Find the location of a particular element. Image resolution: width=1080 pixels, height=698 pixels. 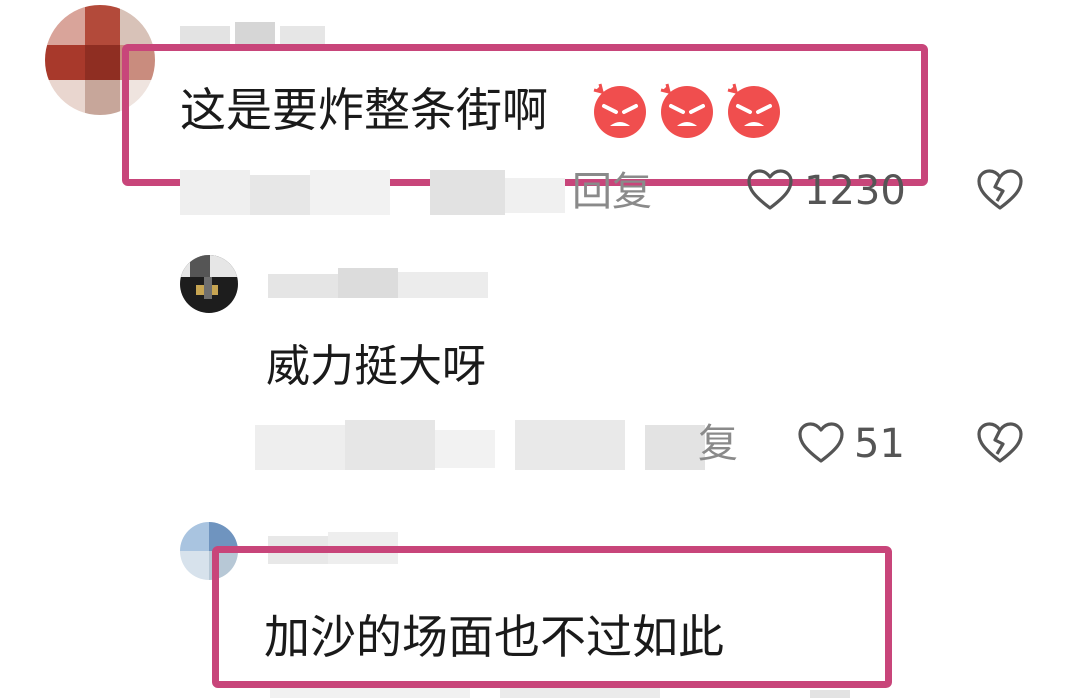

like-count: 1230 is located at coordinates (855, 191).